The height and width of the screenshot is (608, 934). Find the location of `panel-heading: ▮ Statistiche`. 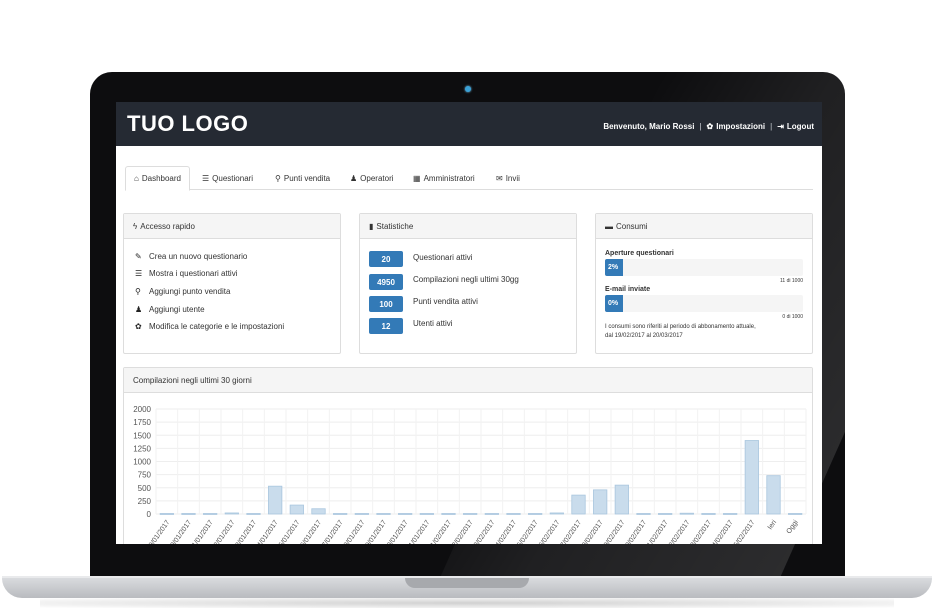

panel-heading: ▮ Statistiche is located at coordinates (468, 226).